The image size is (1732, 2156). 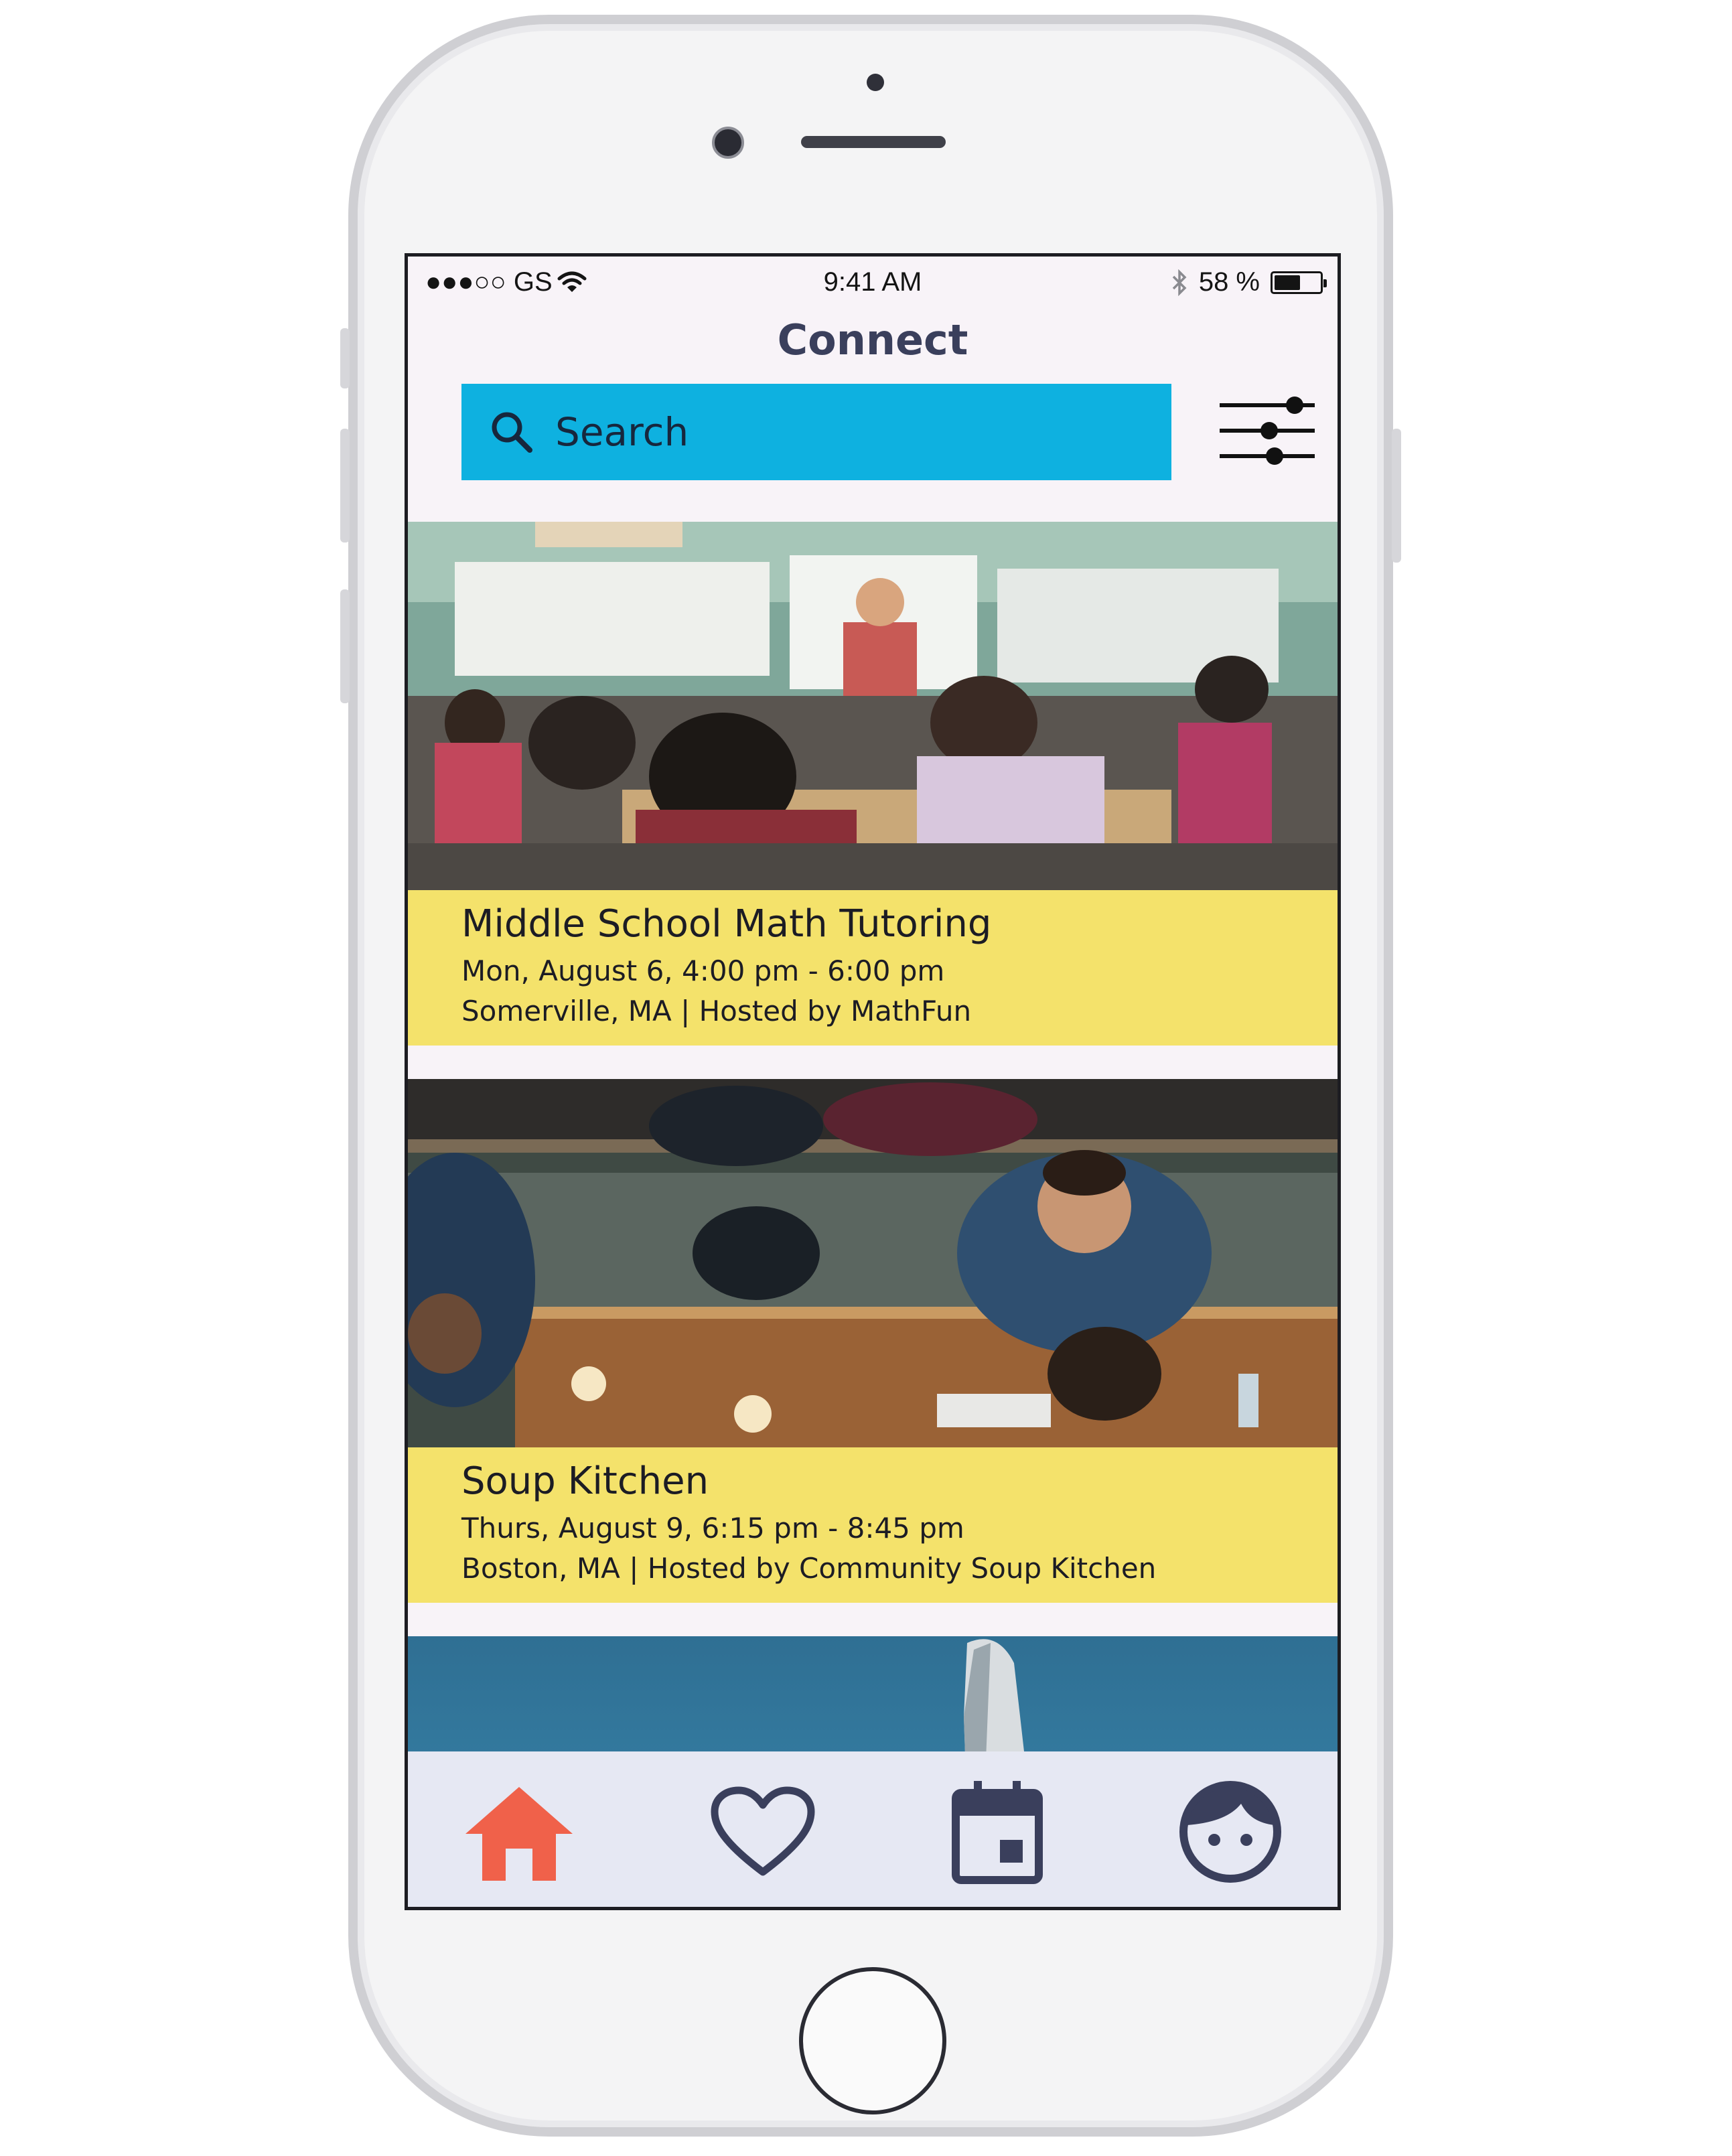 I want to click on calendar-icon, so click(x=997, y=1832).